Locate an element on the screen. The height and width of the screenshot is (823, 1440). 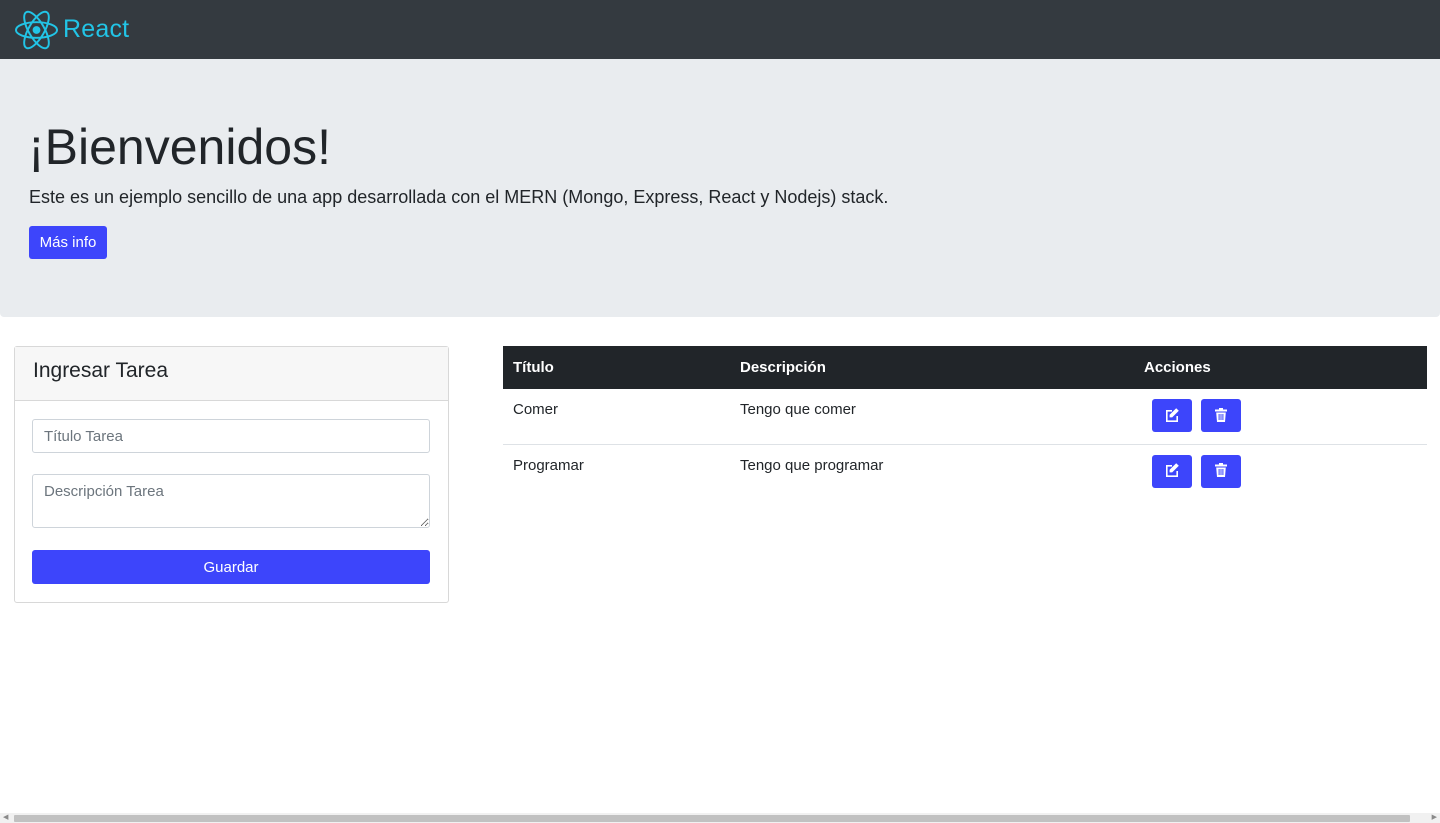
page-title: ¡Bienvenidos! is located at coordinates (179, 147).